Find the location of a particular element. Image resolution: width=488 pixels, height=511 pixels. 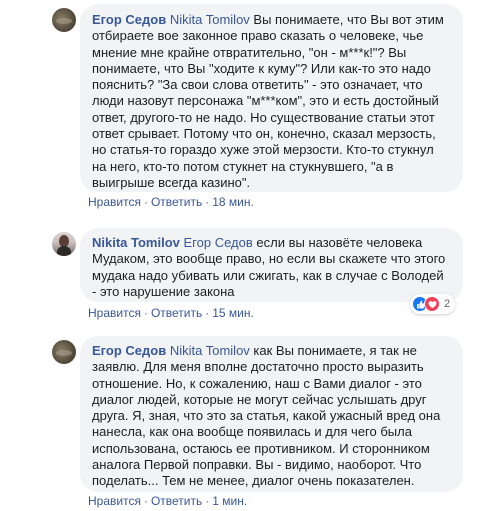

comment-author: Nikita Tomilov is located at coordinates (136, 242).